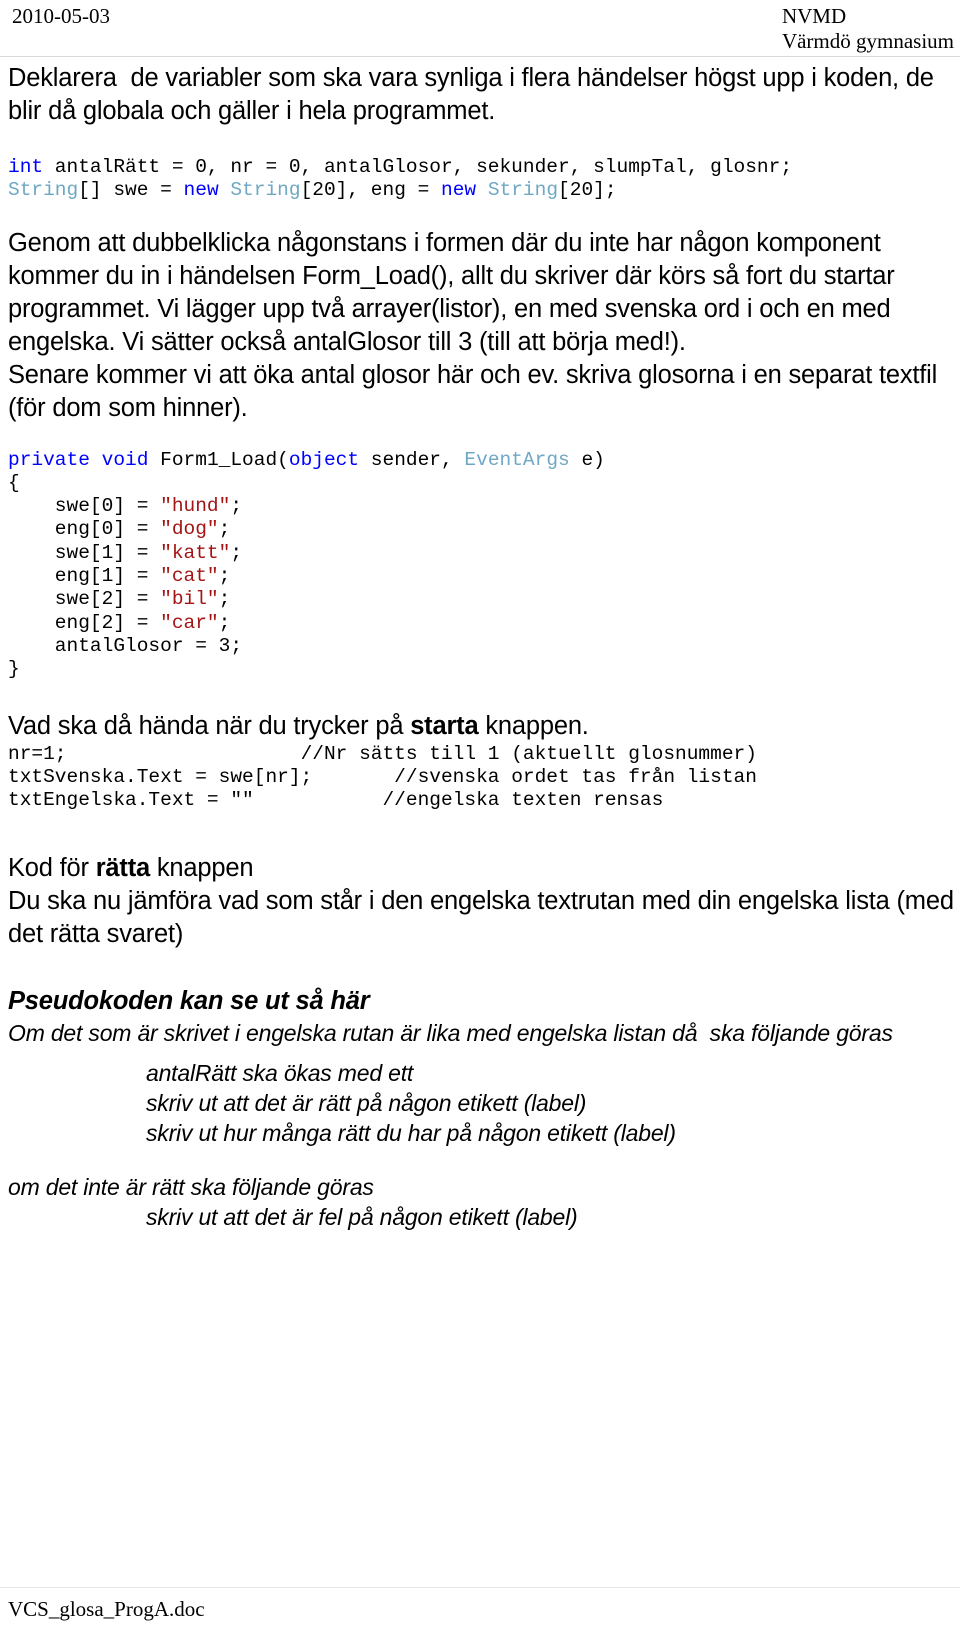 Image resolution: width=960 pixels, height=1630 pixels. Describe the element at coordinates (14, 482) in the screenshot. I see `code-line-brace-open: {` at that location.